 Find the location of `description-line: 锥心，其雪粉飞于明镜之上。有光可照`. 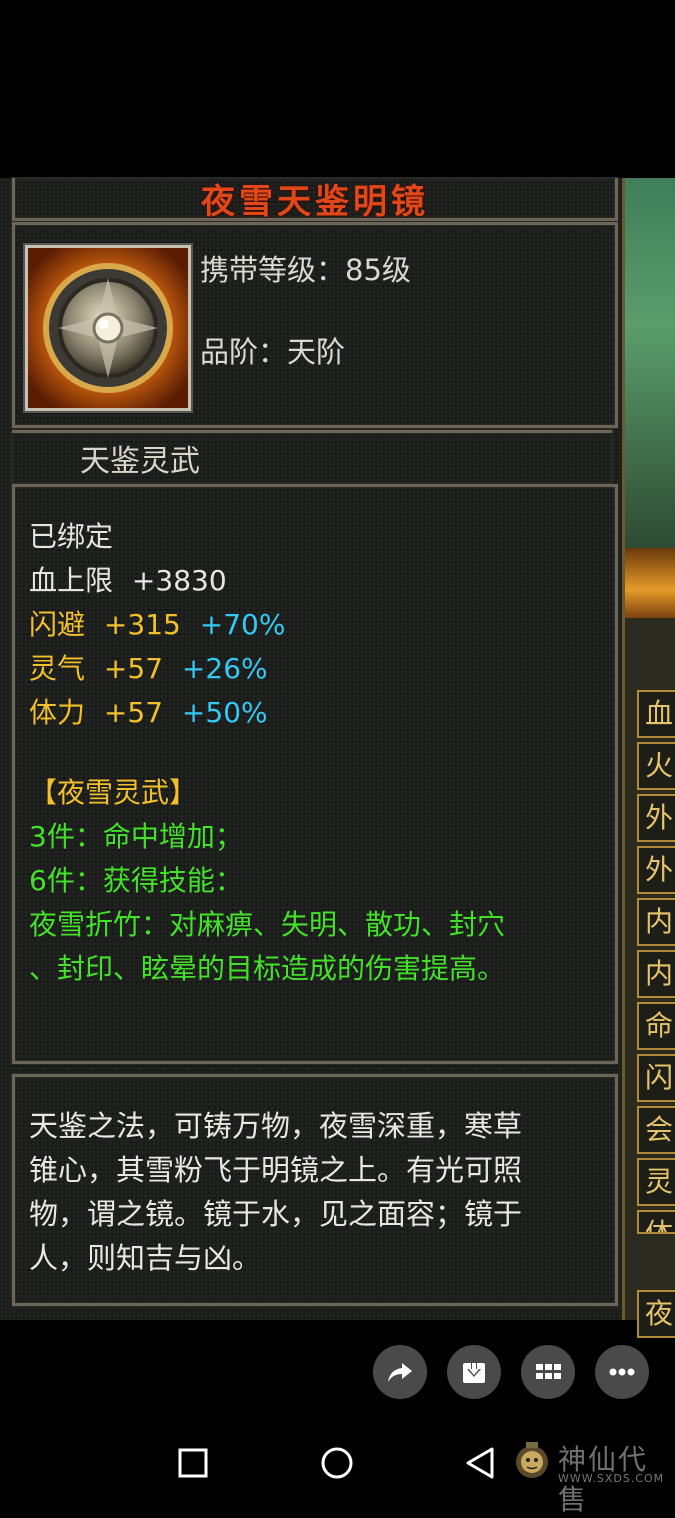

description-line: 锥心，其雪粉飞于明镜之上。有光可照 is located at coordinates (276, 1170).